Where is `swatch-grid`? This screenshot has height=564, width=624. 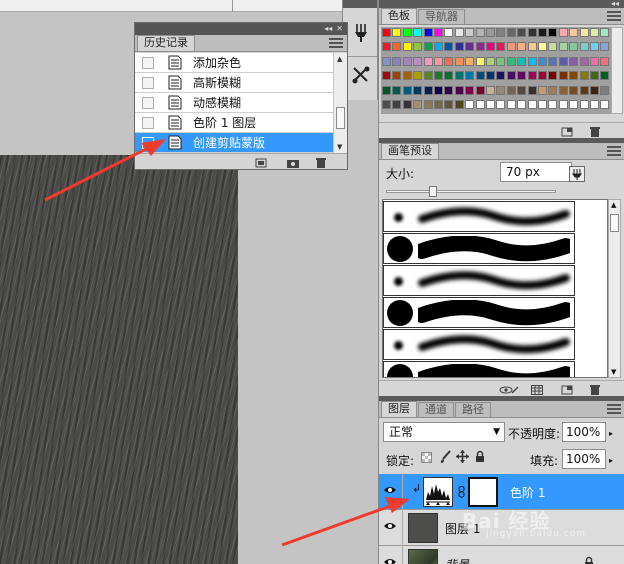
swatch-grid is located at coordinates (496, 70).